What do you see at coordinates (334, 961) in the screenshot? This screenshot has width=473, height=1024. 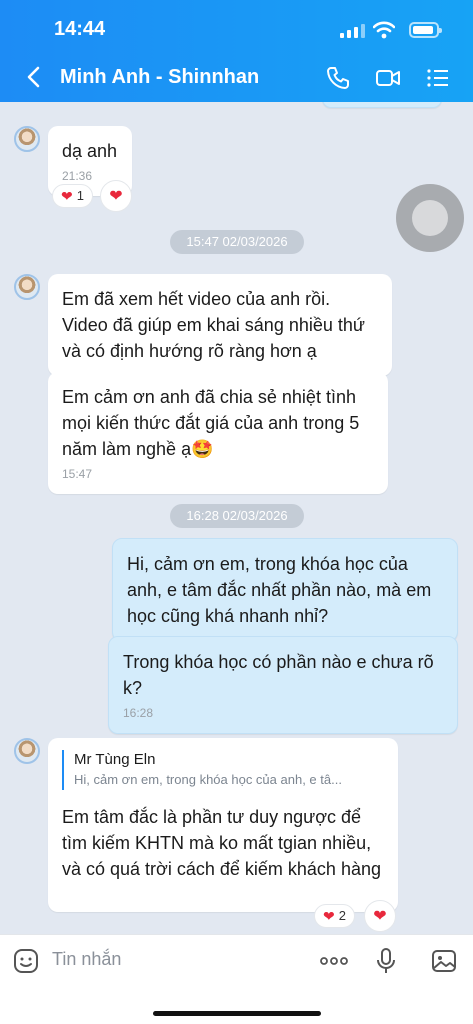 I see `more-icon` at bounding box center [334, 961].